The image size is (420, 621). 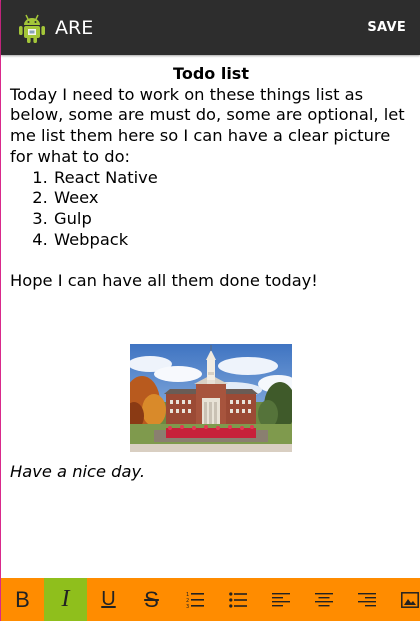 What do you see at coordinates (232, 198) in the screenshot?
I see `list-item: Weex` at bounding box center [232, 198].